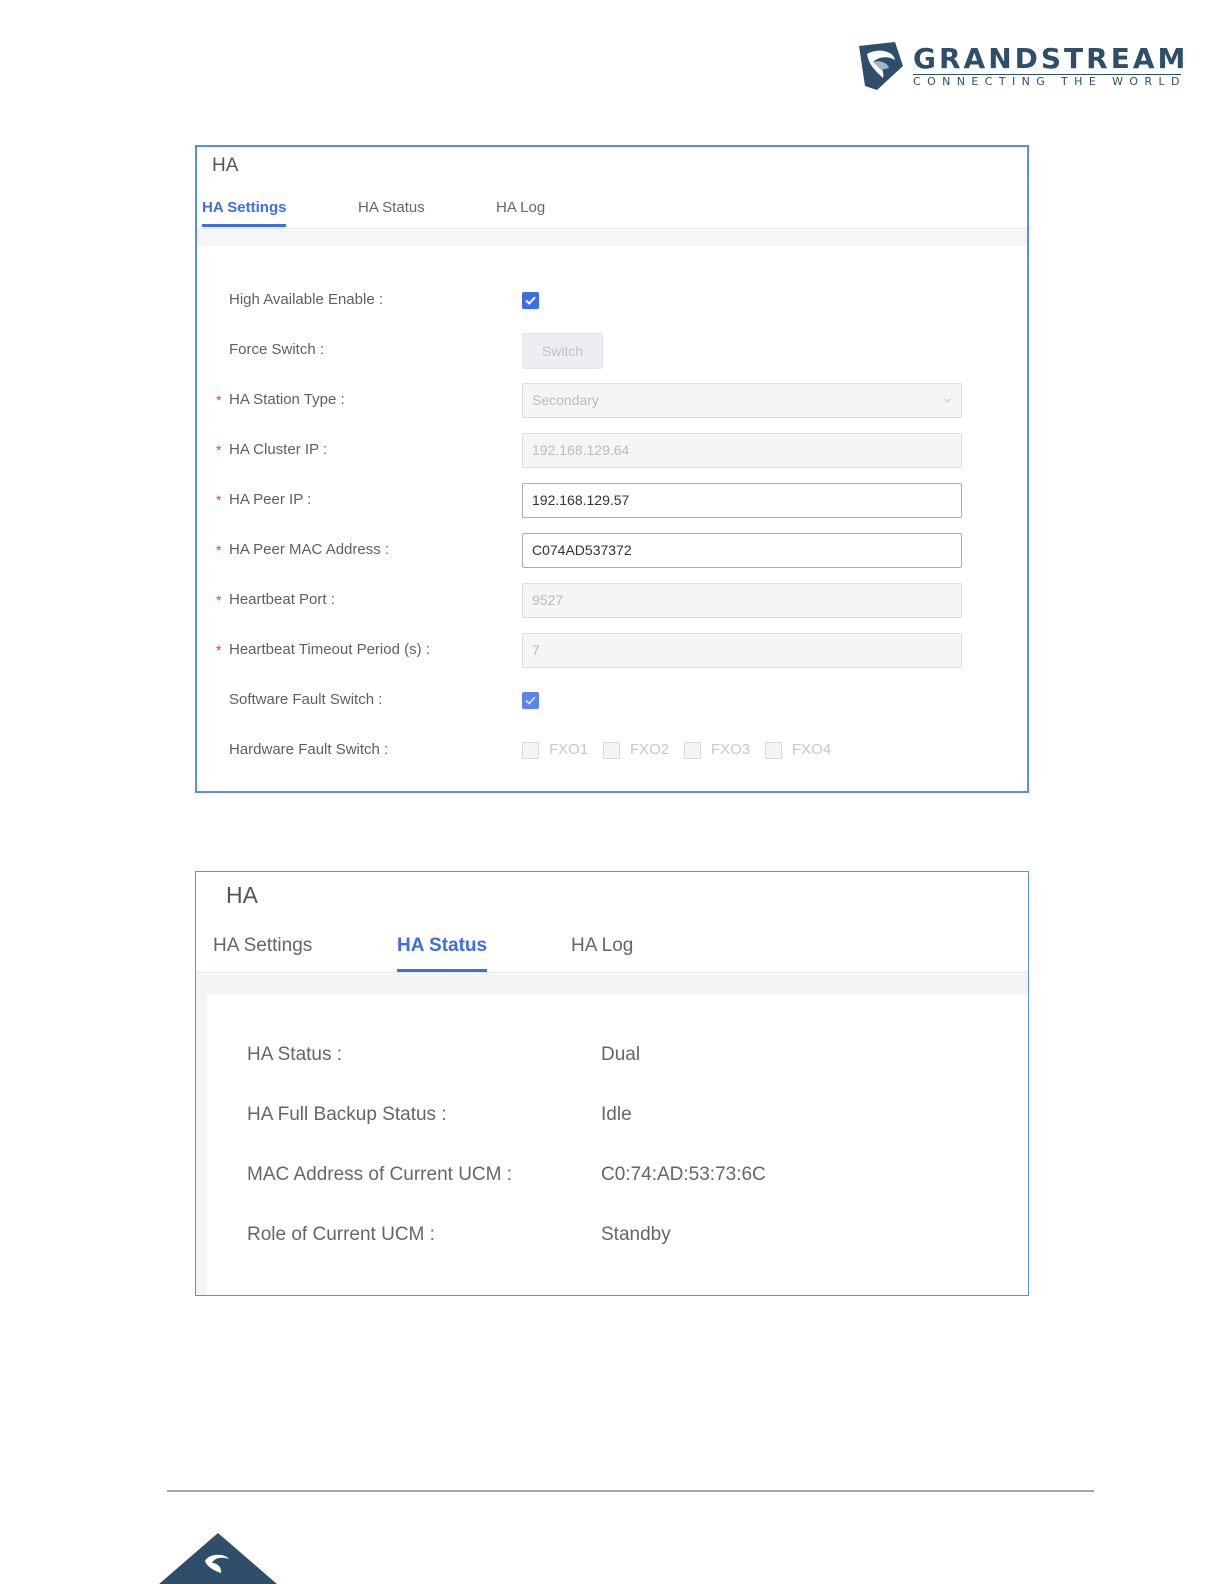 Image resolution: width=1224 pixels, height=1584 pixels. I want to click on fxo2-checkbox, so click(611, 750).